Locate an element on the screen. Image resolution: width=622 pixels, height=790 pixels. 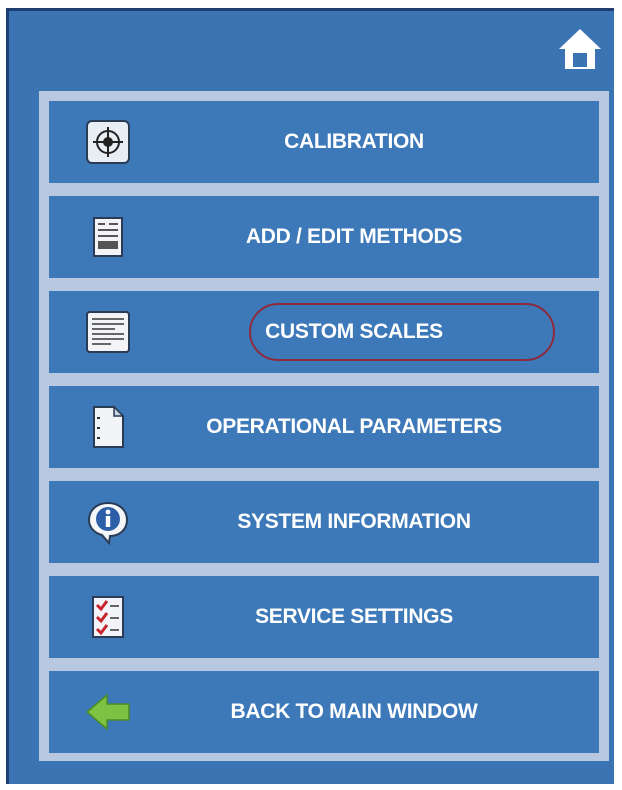
operational-parameters-button: OPERATIONAL PARAMETERS is located at coordinates (324, 427).